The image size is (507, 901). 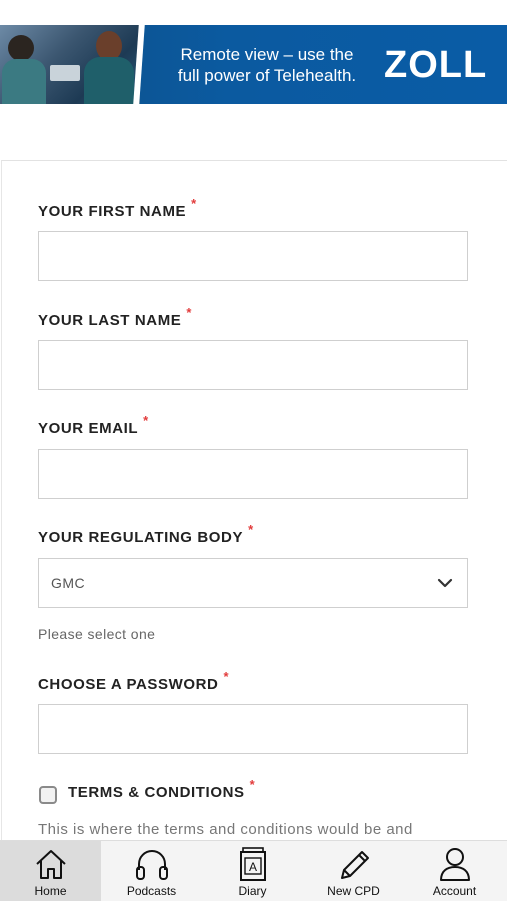 I want to click on regulating-body-label: YOUR REGULATING BODY *, so click(x=146, y=534).